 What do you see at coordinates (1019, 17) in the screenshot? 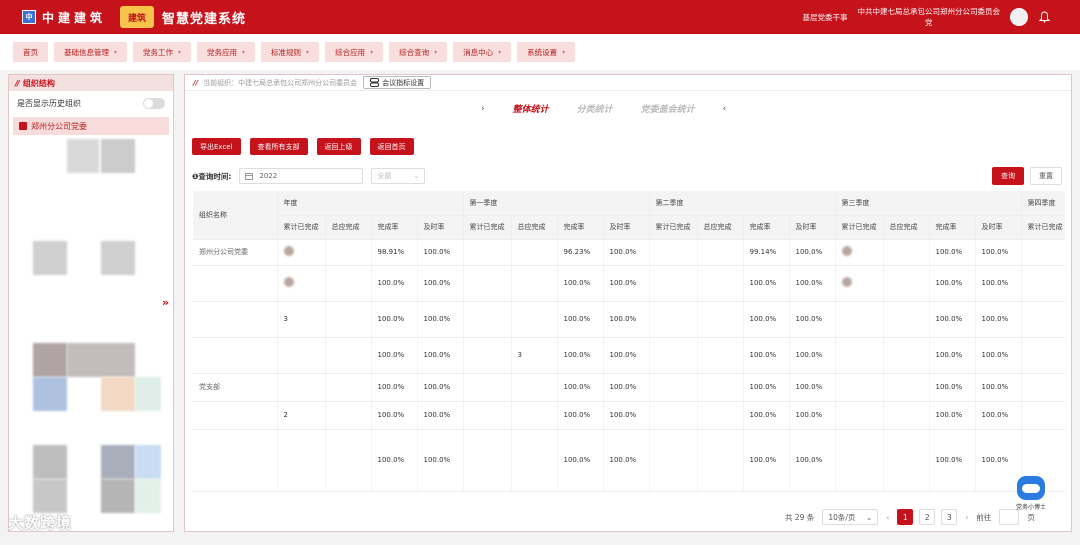
I see `avatar` at bounding box center [1019, 17].